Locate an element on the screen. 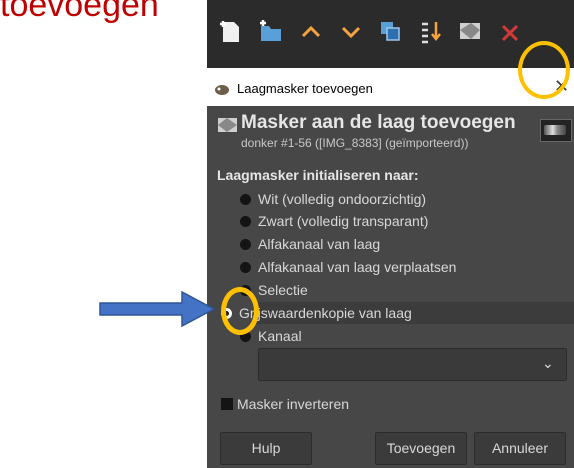  option-label: Wit (volledig ondoorzichtig) is located at coordinates (342, 199).